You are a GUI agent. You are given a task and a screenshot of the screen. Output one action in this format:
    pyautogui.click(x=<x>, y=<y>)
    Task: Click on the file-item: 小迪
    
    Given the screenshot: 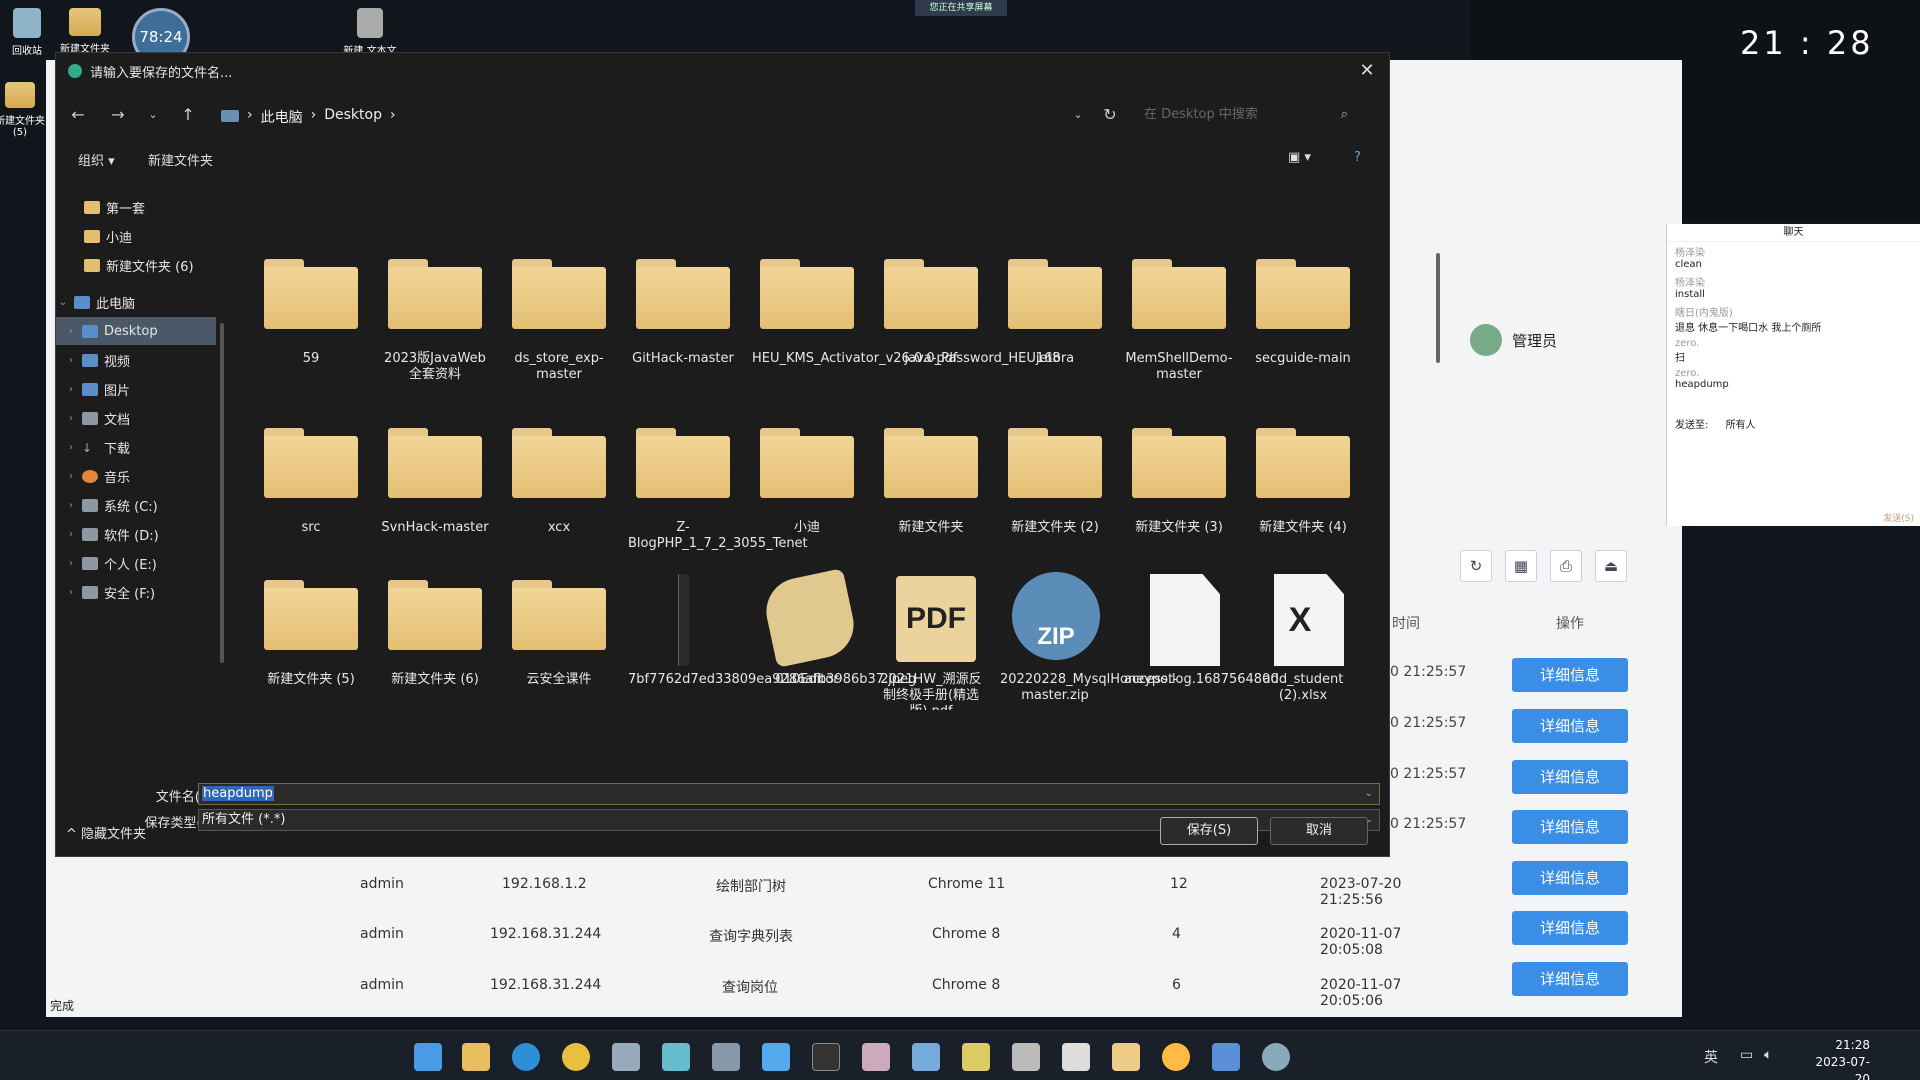 What is the action you would take?
    pyautogui.click(x=807, y=482)
    